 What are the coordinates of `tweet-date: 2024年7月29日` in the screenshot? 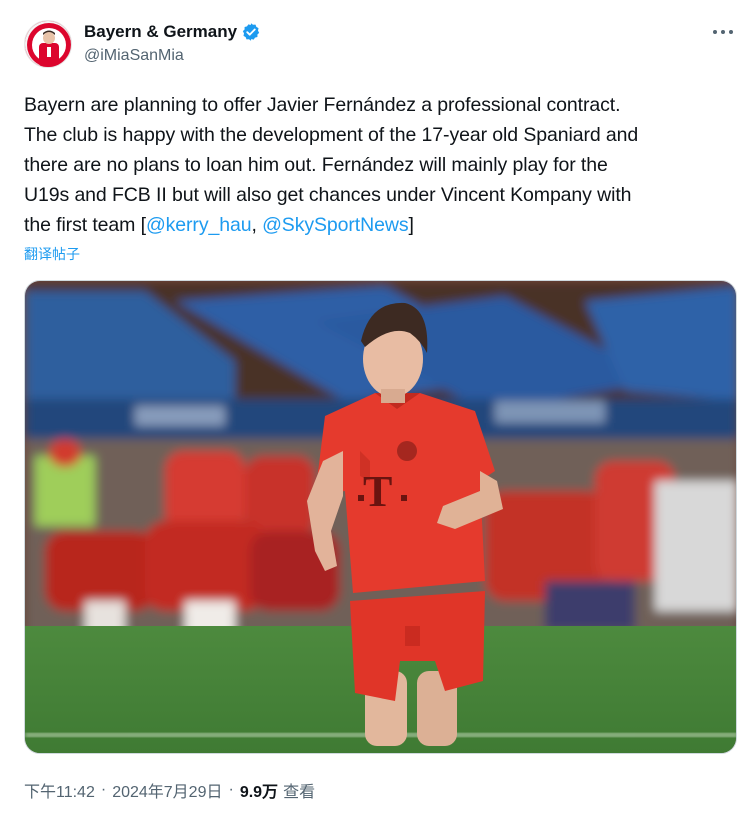 It's located at (167, 790).